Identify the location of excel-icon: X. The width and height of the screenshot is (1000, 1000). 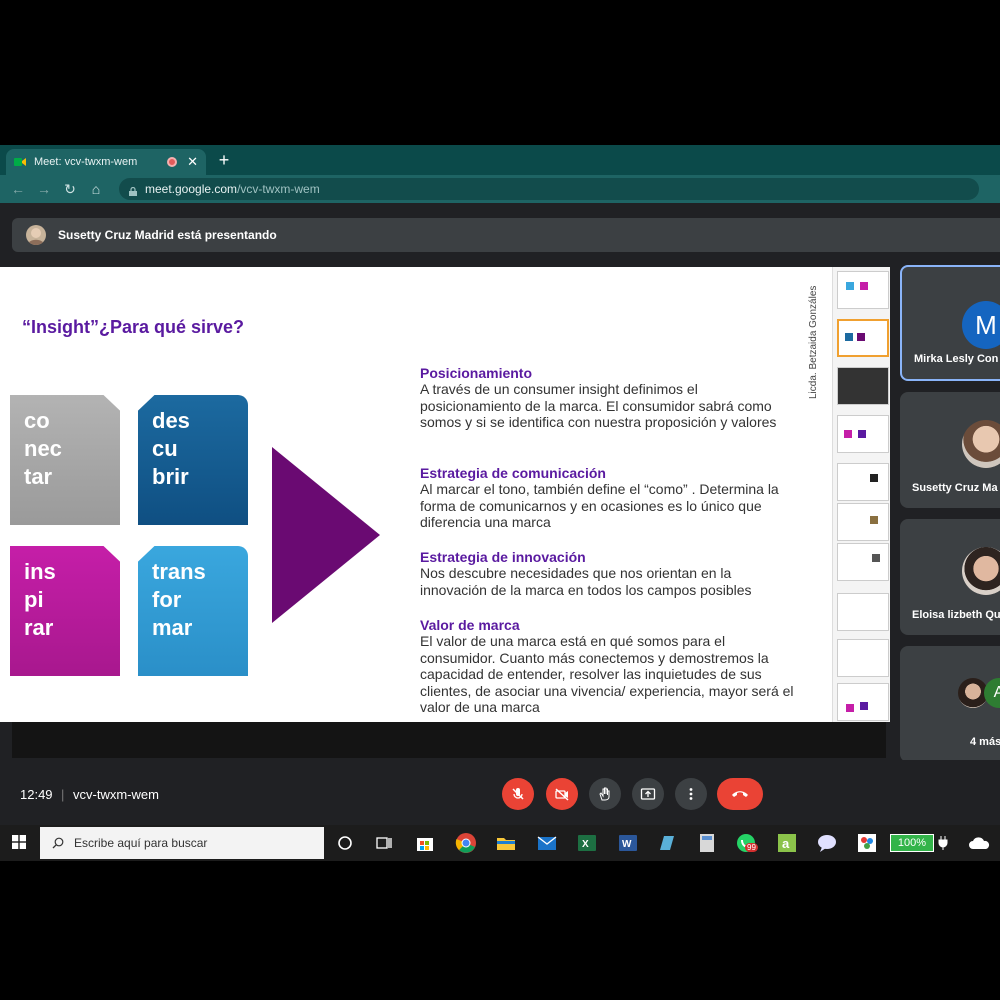
(587, 843).